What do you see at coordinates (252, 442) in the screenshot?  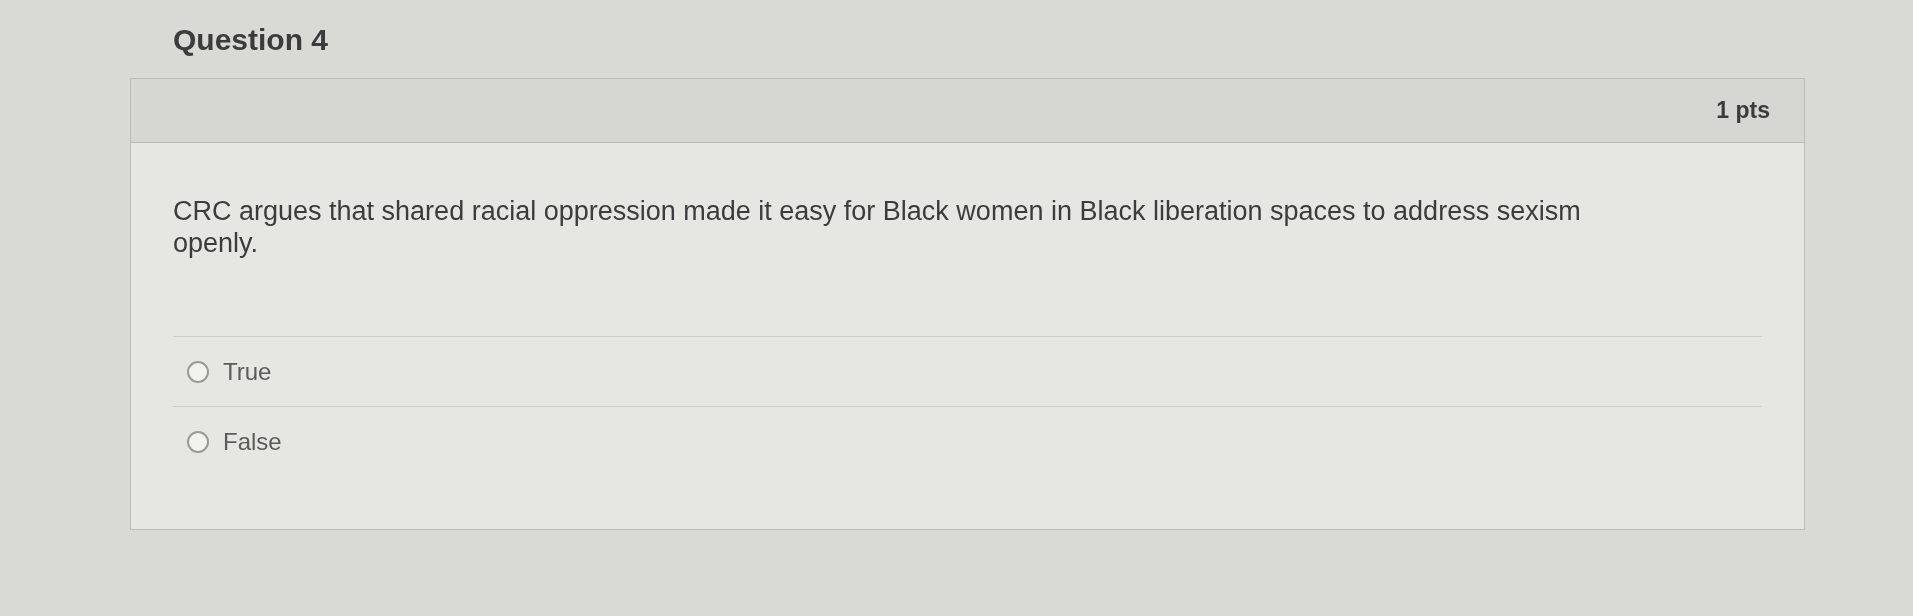 I see `option-label: False` at bounding box center [252, 442].